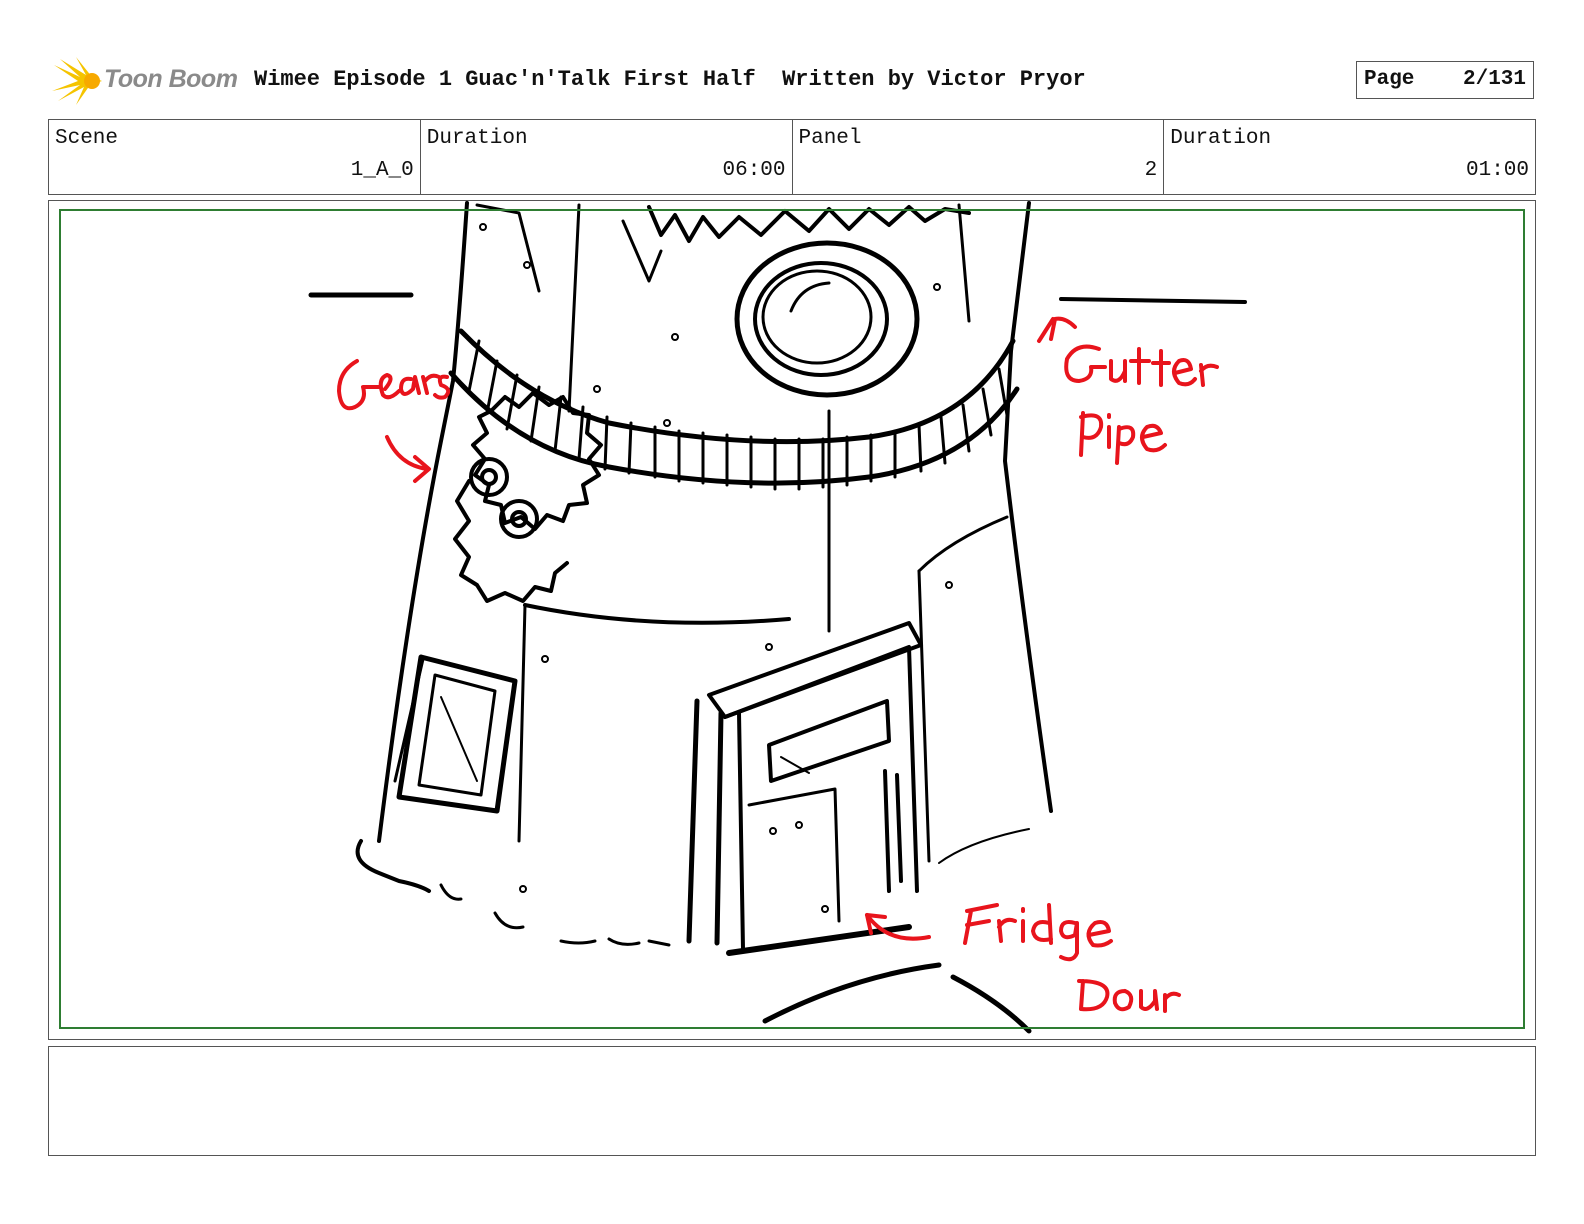 This screenshot has height=1224, width=1584. I want to click on panel-cell: Panel 2, so click(979, 157).